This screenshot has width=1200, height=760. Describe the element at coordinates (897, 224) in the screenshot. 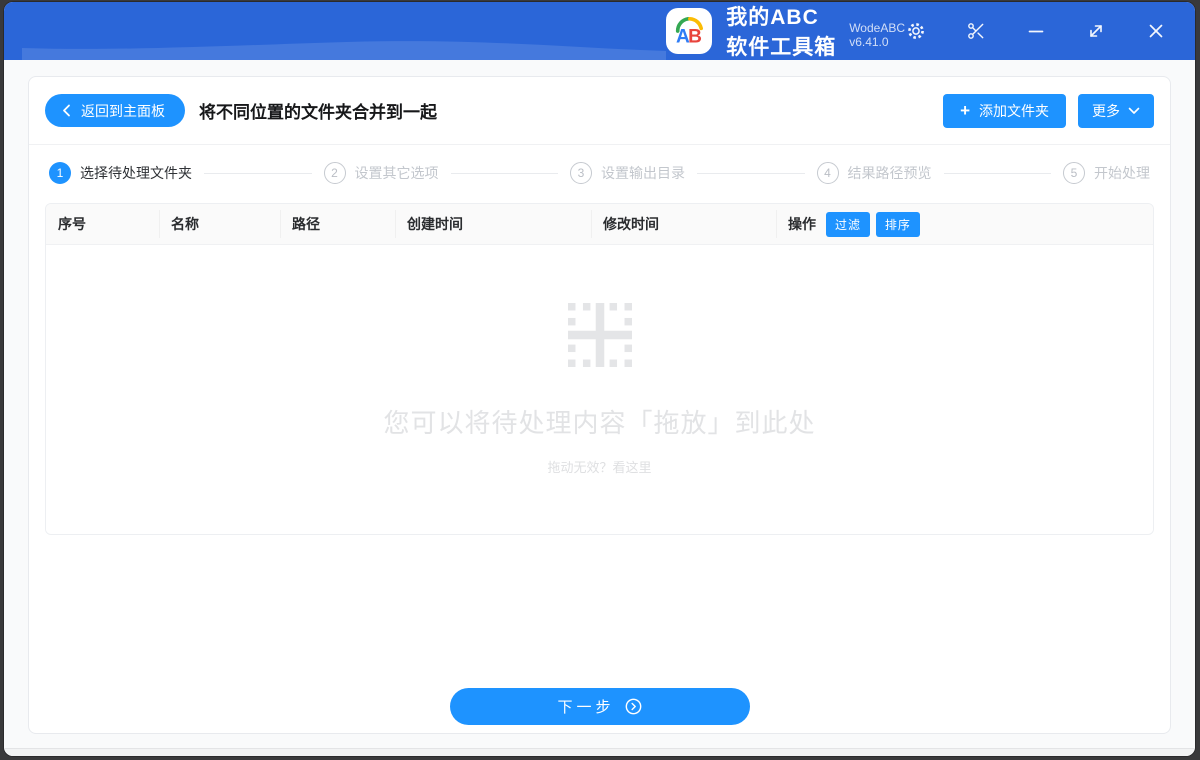

I see `sort-button: 排序` at that location.